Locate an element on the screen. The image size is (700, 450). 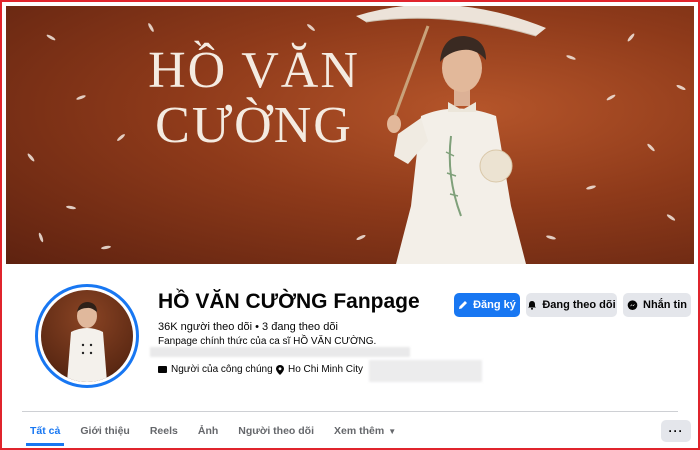
register-label: Đăng ký is located at coordinates (494, 305).